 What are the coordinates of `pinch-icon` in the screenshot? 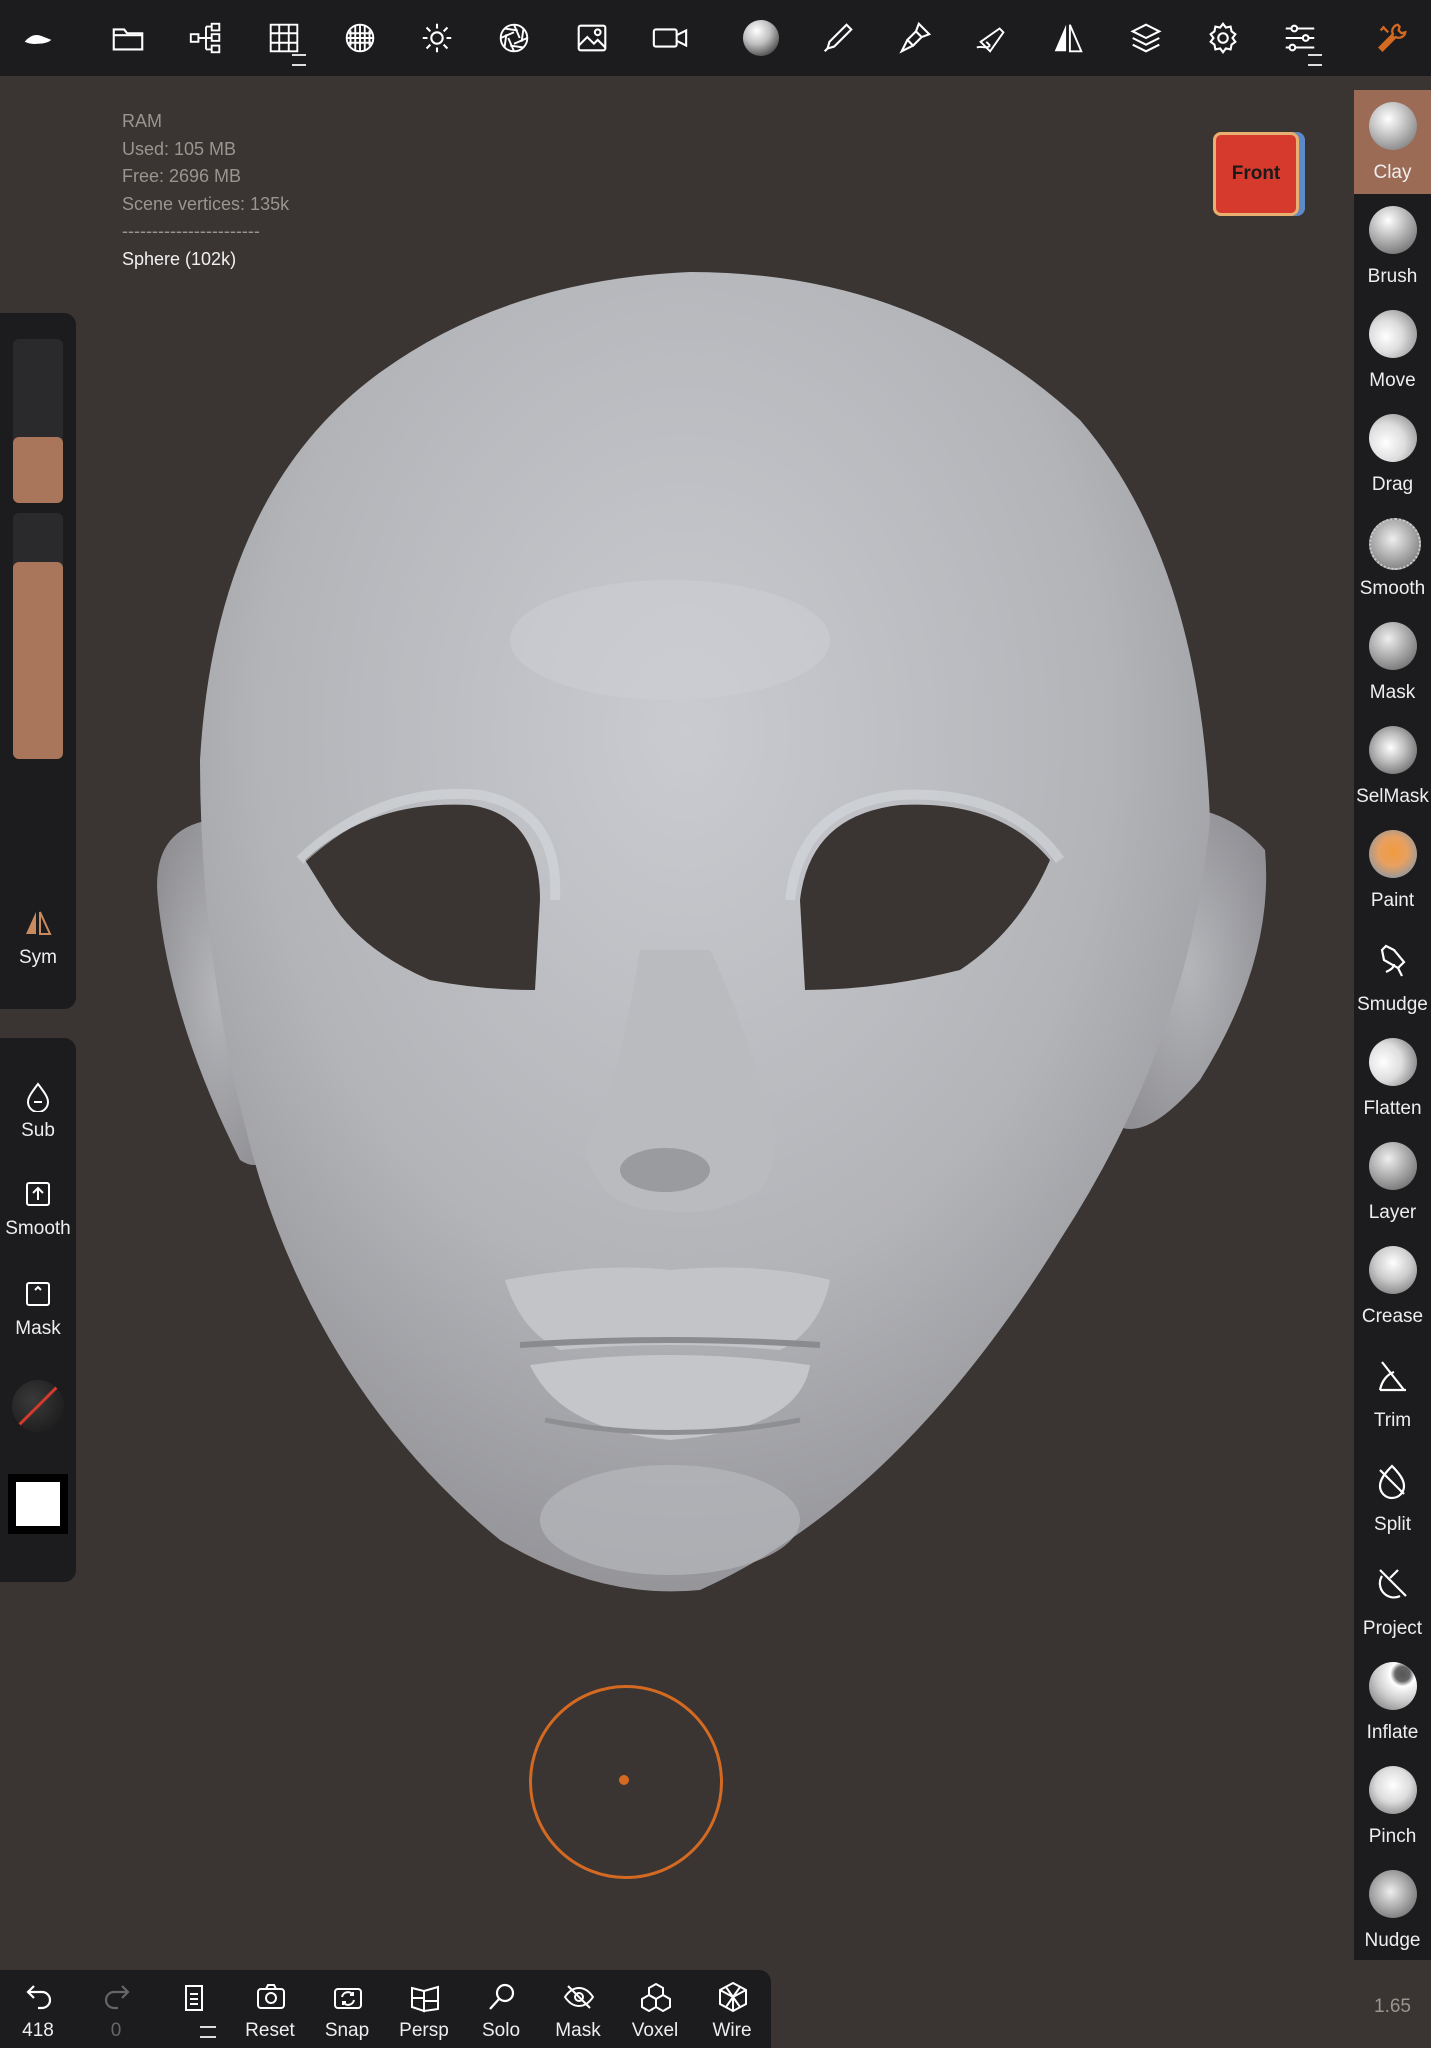 It's located at (1393, 1790).